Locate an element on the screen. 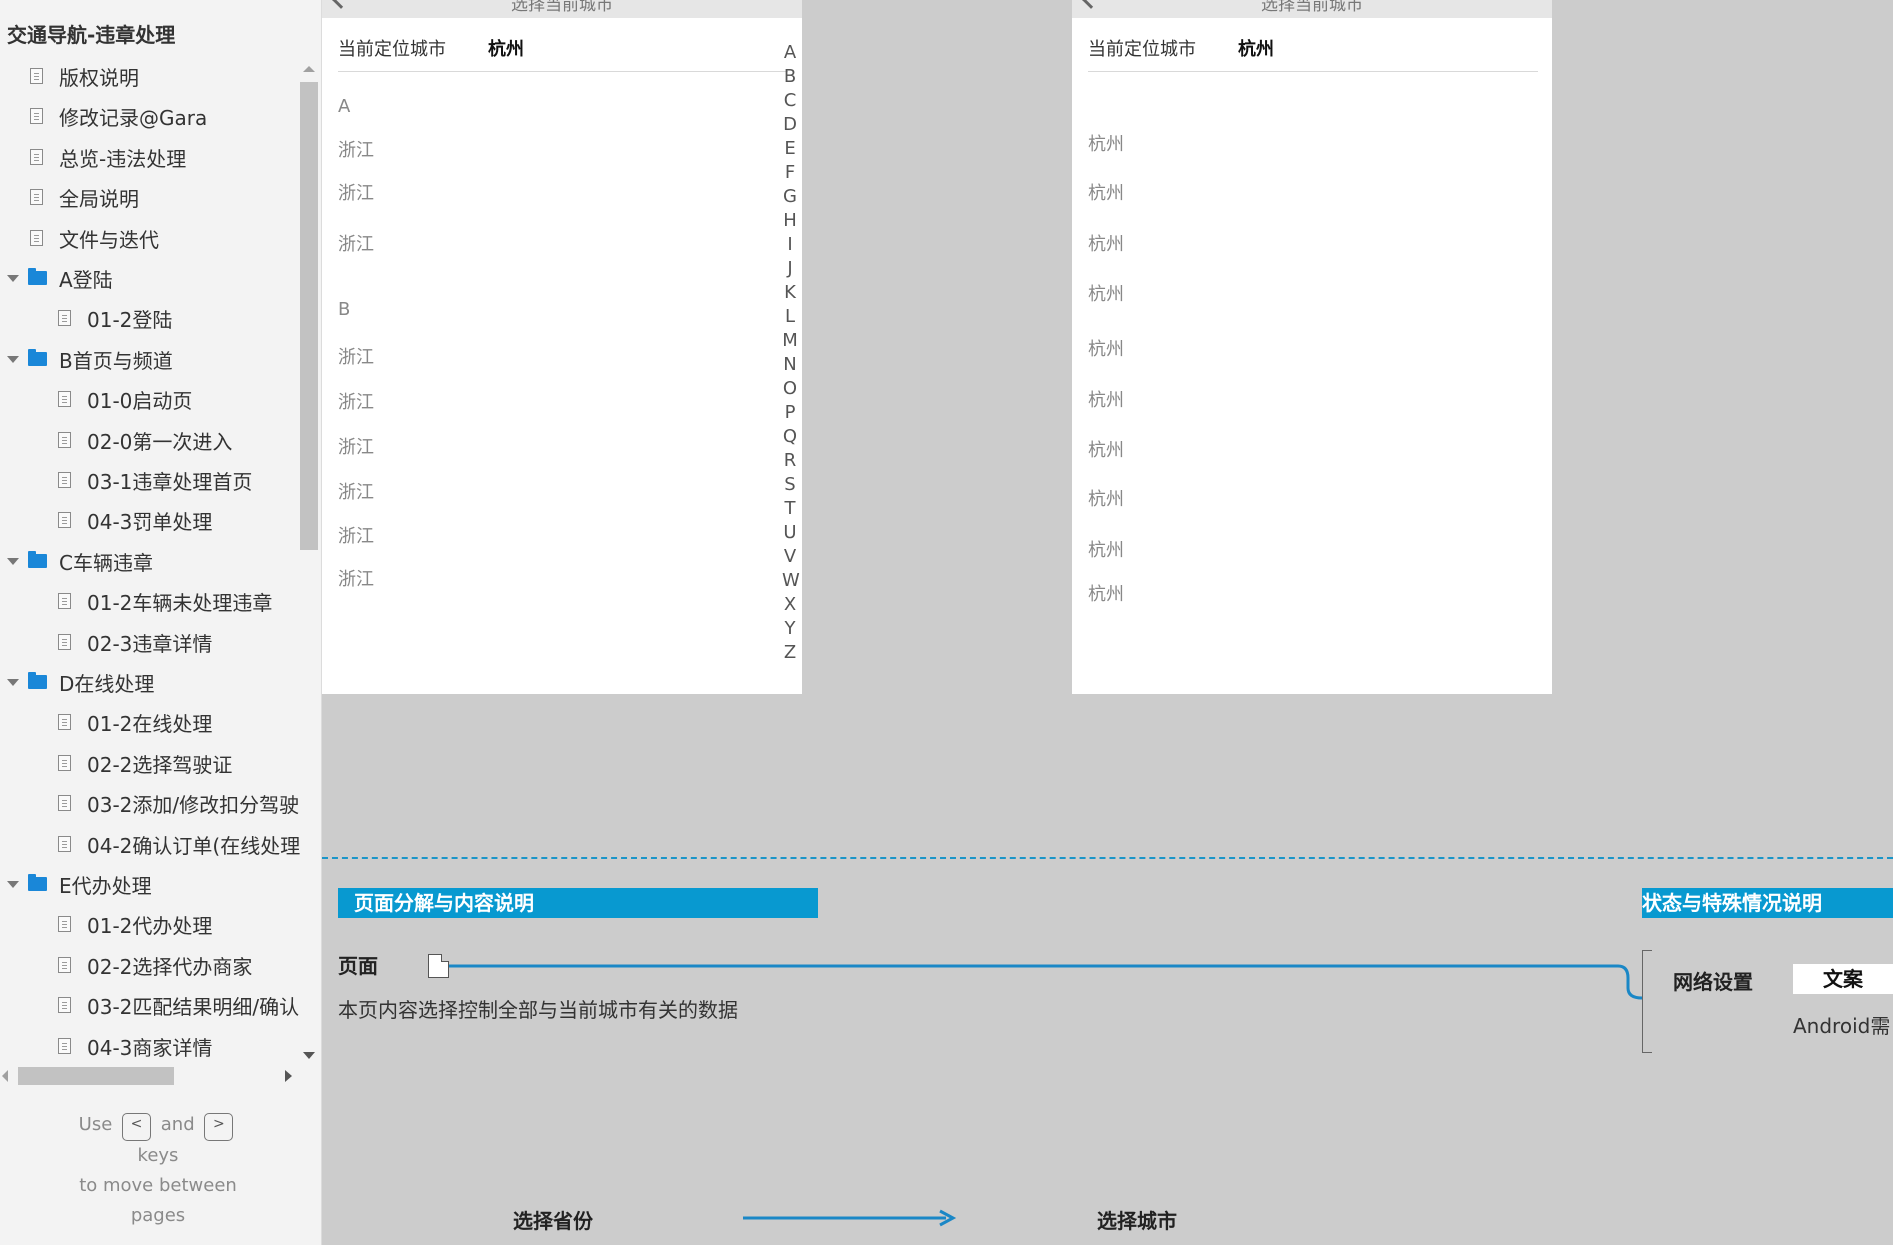 Image resolution: width=1893 pixels, height=1245 pixels. connector-lines is located at coordinates (1046, 1095).